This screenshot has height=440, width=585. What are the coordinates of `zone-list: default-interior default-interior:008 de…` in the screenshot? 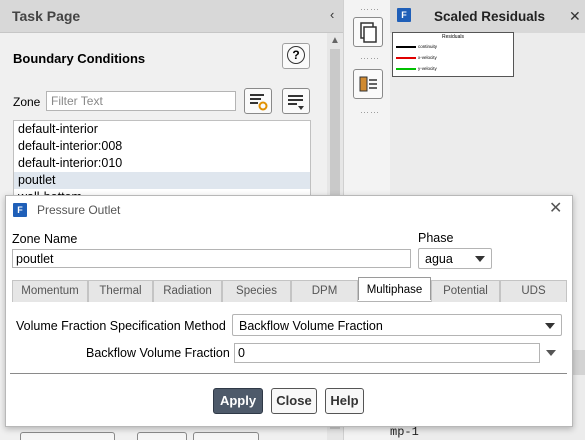 It's located at (162, 158).